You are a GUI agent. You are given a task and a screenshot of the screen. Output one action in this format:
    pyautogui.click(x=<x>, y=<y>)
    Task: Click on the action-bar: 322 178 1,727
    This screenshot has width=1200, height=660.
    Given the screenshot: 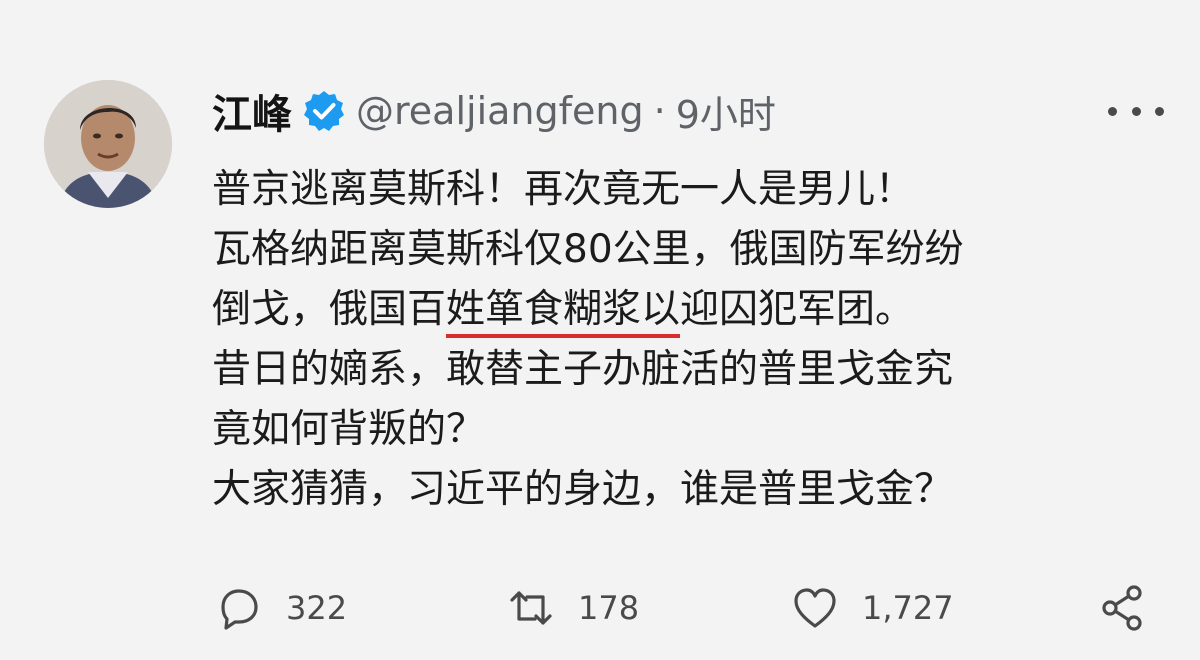 What is the action you would take?
    pyautogui.click(x=600, y=608)
    